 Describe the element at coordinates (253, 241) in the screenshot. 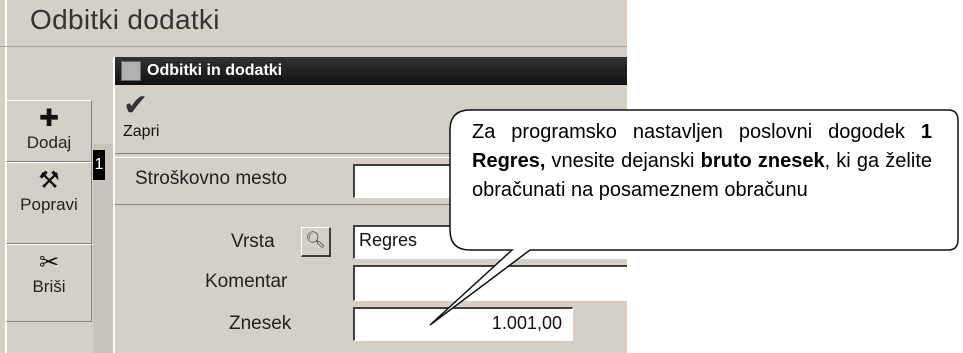

I see `type-label: Vrsta` at that location.